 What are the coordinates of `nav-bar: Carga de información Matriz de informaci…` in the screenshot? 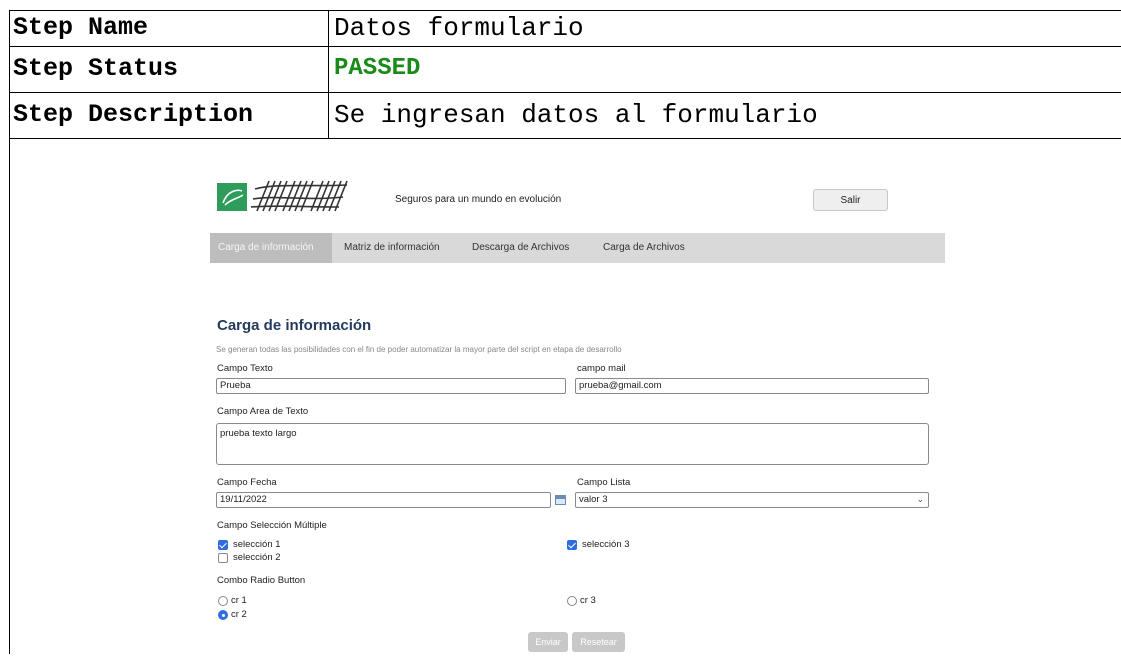 It's located at (577, 248).